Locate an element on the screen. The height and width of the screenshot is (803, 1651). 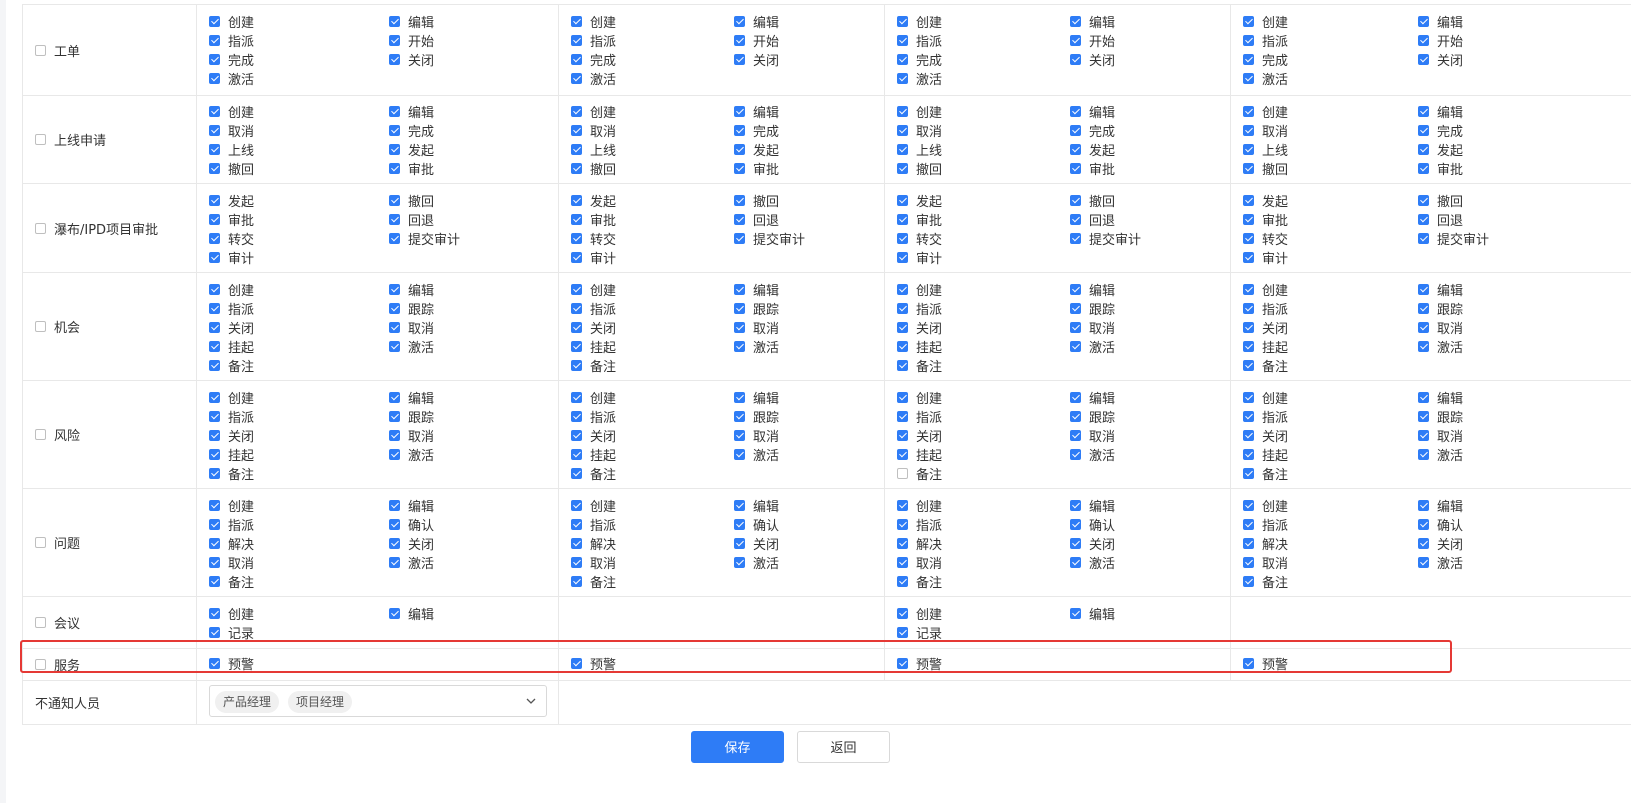
selected-tag: 产品经理 is located at coordinates (247, 702).